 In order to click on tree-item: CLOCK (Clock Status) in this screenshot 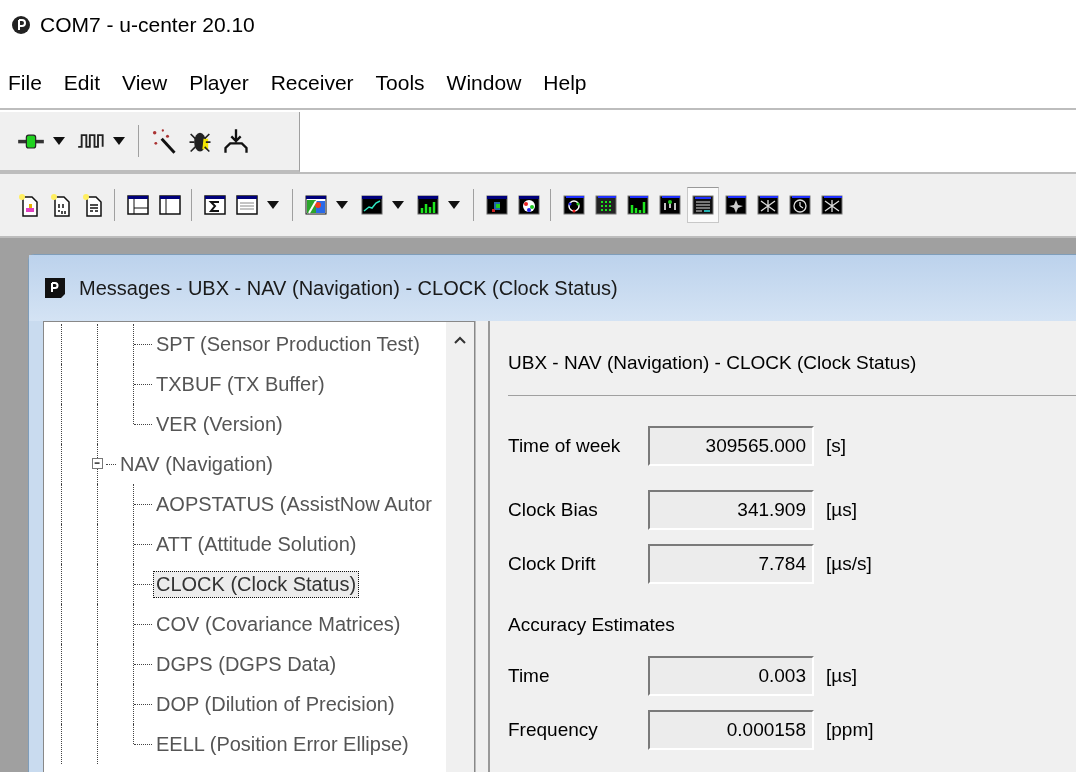, I will do `click(256, 584)`.